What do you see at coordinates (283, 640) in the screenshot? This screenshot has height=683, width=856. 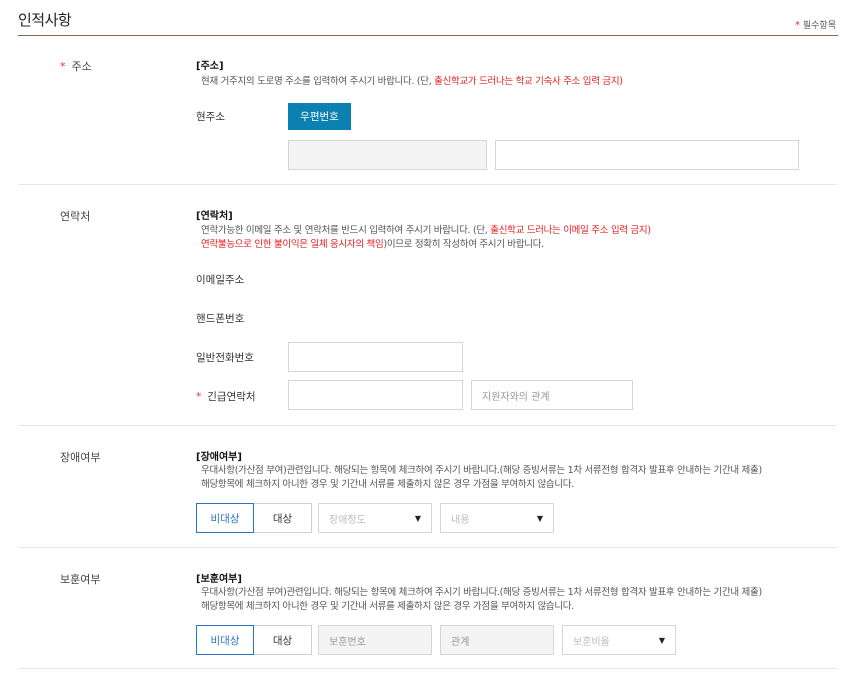 I see `veteran-applicable-option: 대상` at bounding box center [283, 640].